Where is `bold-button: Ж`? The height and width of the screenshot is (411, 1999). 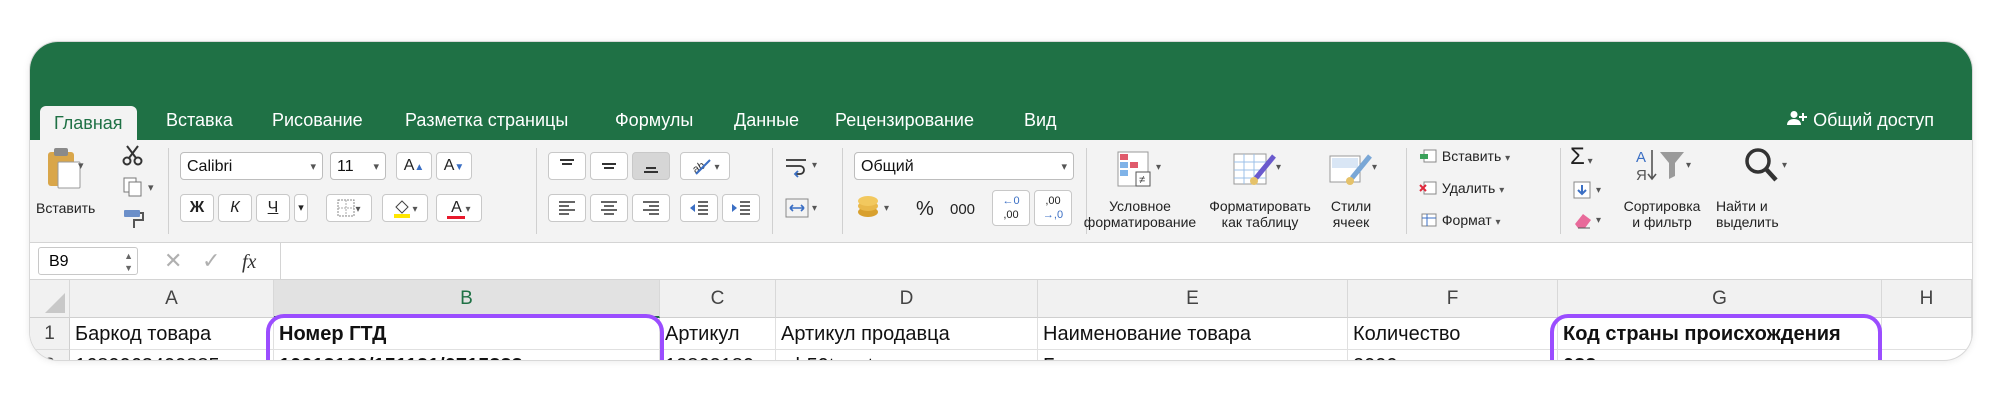
bold-button: Ж is located at coordinates (197, 208).